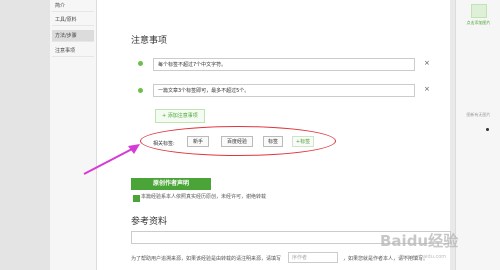  I want to click on references-title: 参考资料, so click(149, 222).